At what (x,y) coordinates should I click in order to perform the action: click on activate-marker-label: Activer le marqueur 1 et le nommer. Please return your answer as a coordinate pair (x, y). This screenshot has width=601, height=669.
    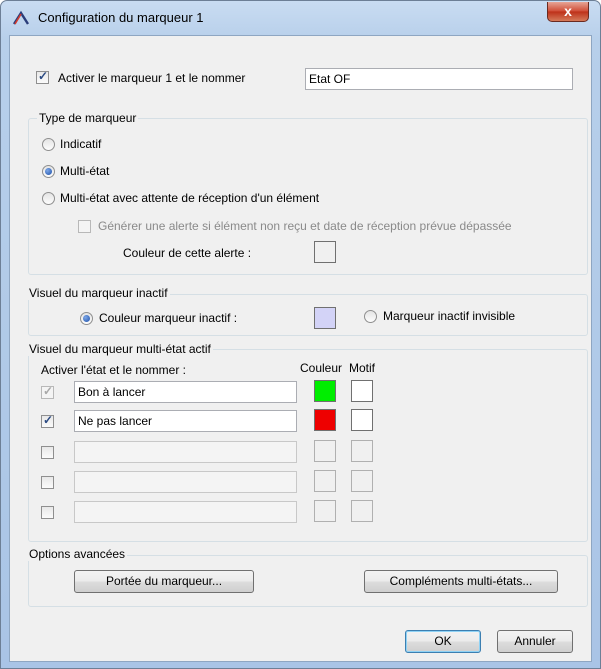
    Looking at the image, I should click on (152, 78).